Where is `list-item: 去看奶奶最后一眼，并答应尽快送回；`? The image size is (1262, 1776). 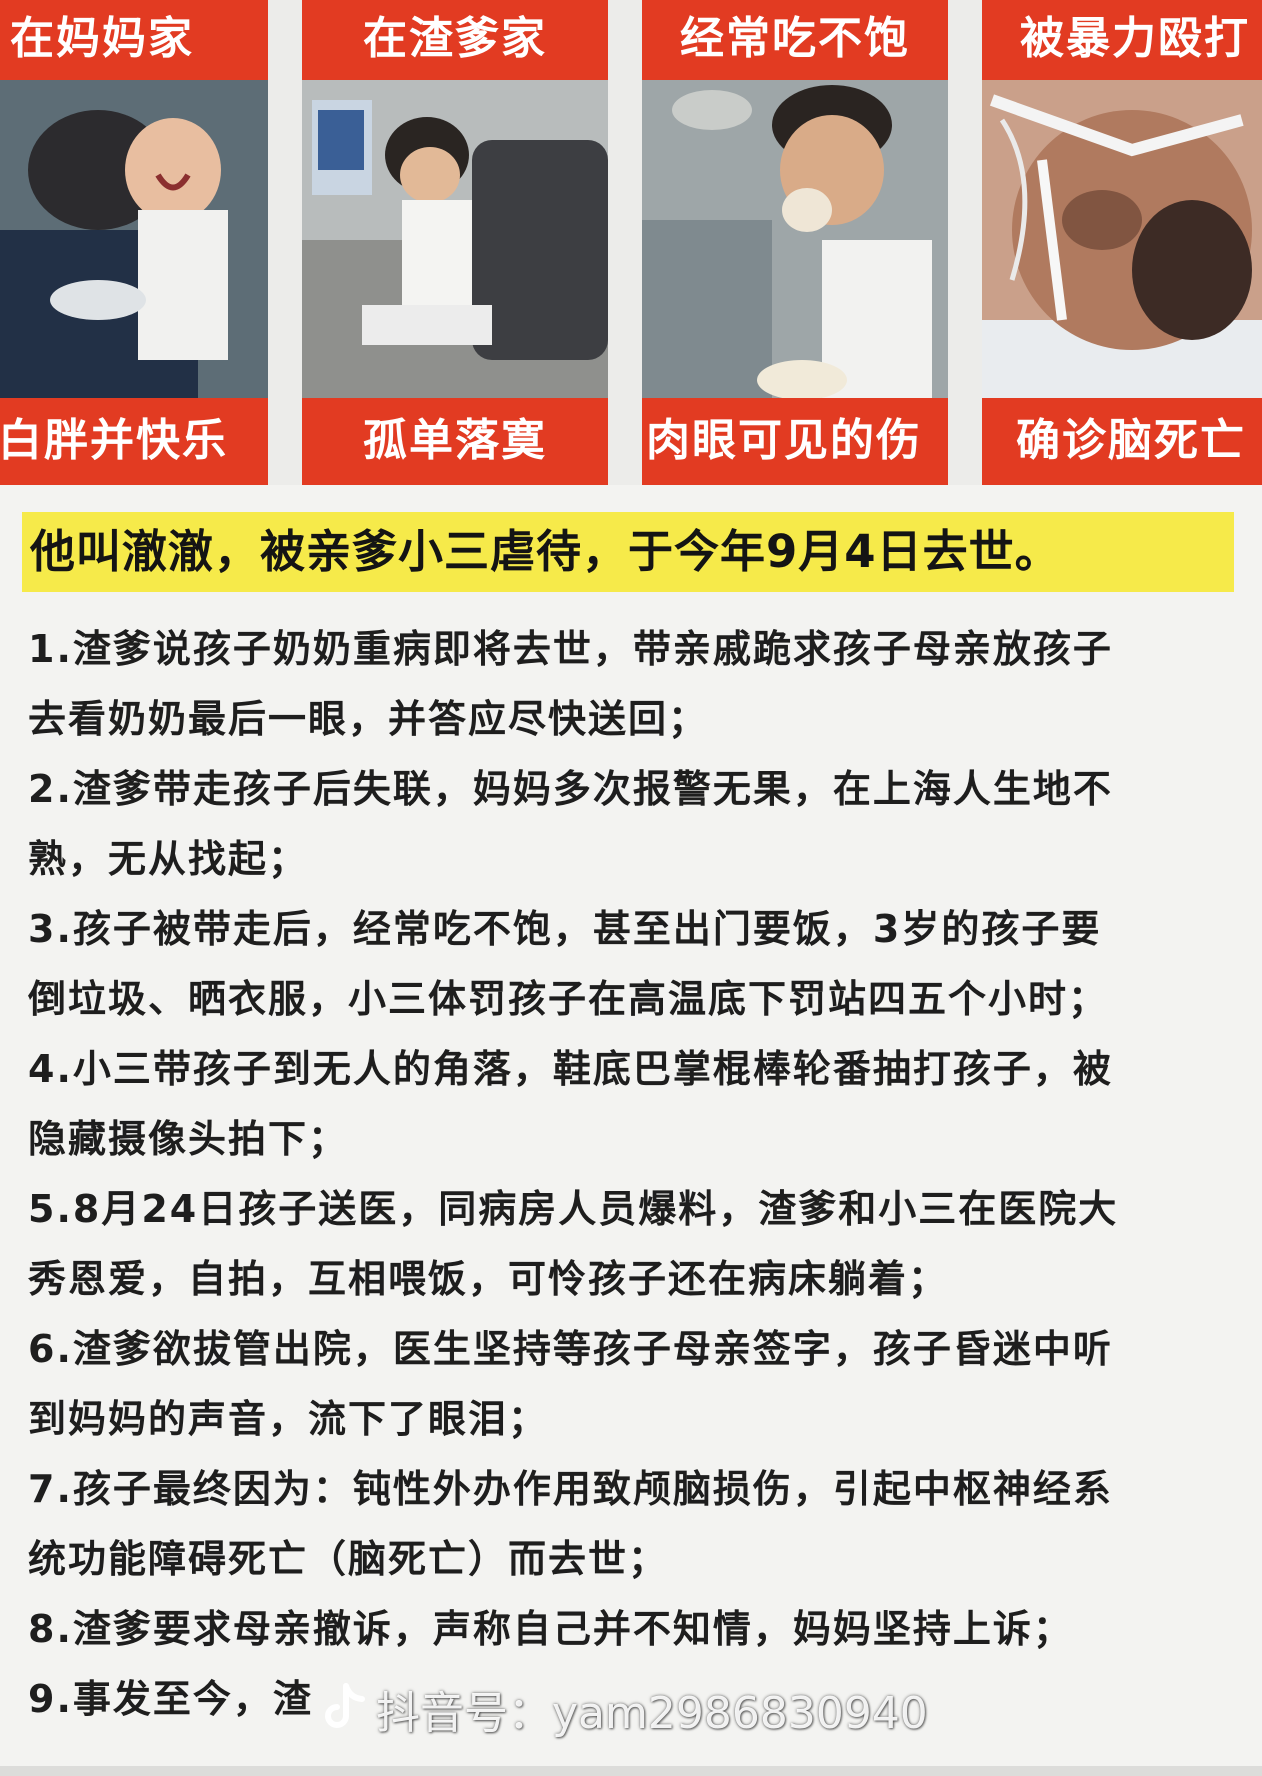 list-item: 去看奶奶最后一眼，并答应尽快送回； is located at coordinates (368, 719).